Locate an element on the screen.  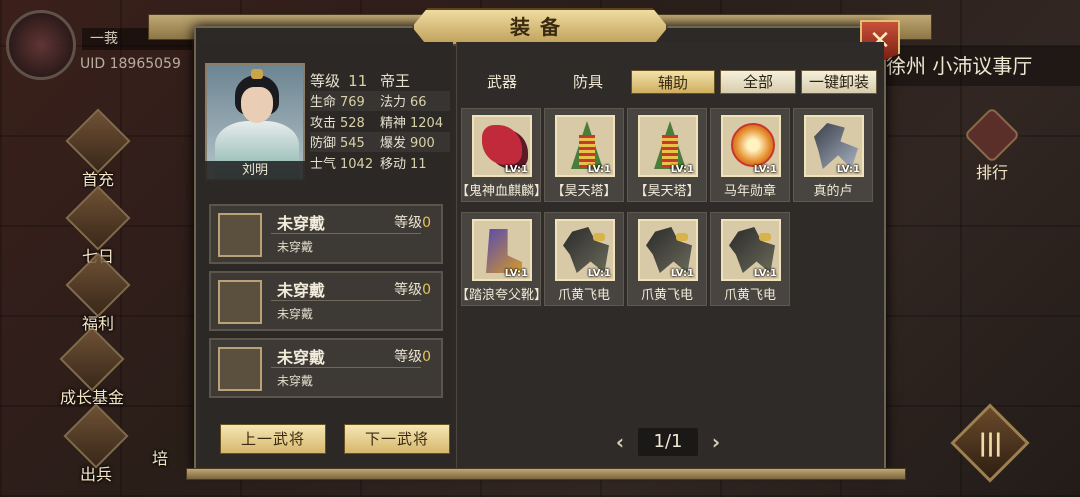
tab-weapon: 武器 is located at coordinates (502, 82).